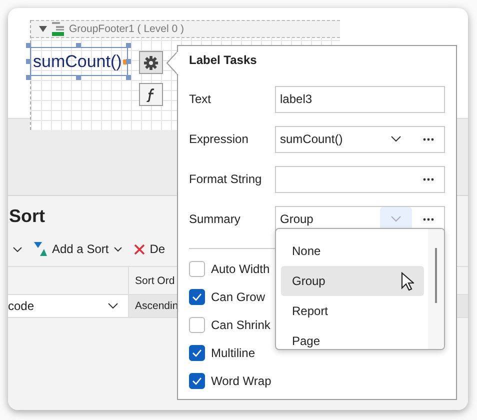  Describe the element at coordinates (360, 99) in the screenshot. I see `input-field: label3` at that location.